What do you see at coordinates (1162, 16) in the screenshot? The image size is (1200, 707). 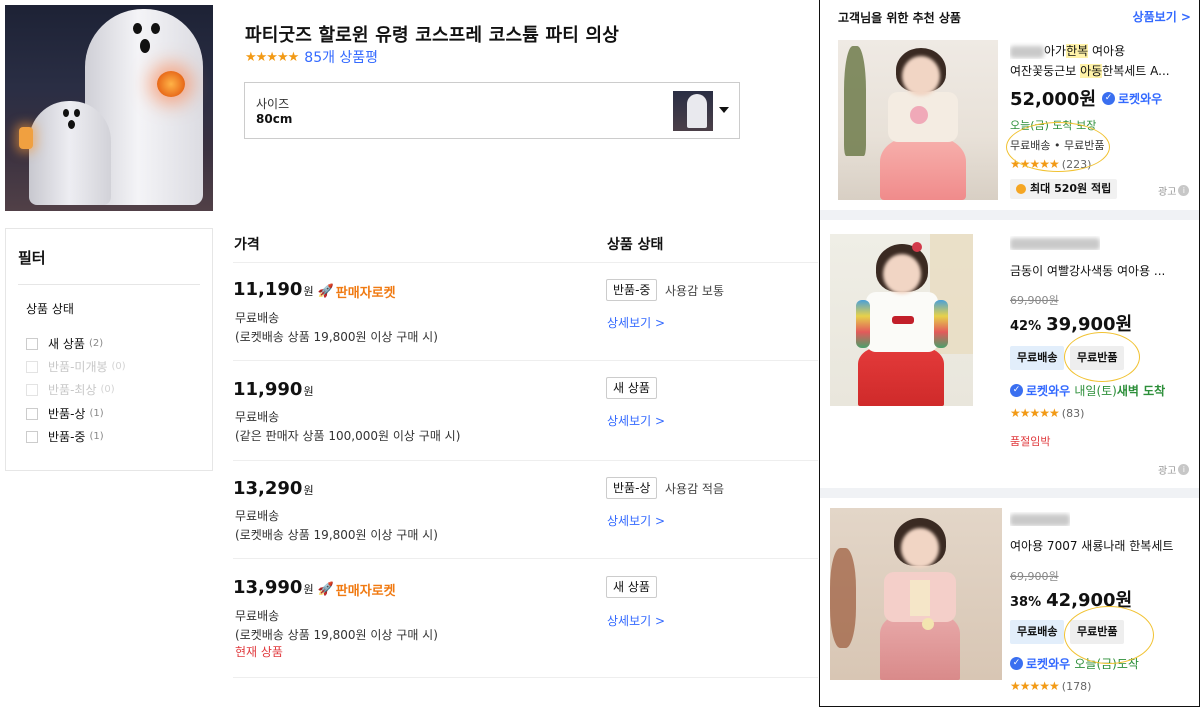 I see `view-products-link: 상품보기 >` at bounding box center [1162, 16].